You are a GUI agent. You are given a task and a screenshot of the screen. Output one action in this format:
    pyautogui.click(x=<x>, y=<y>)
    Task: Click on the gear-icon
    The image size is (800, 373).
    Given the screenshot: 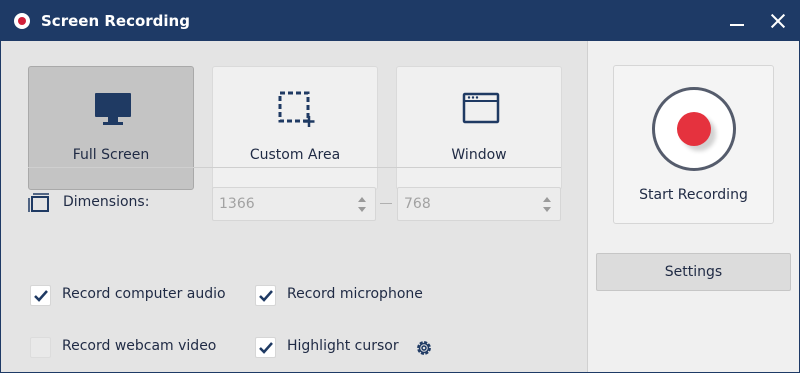 What is the action you would take?
    pyautogui.click(x=424, y=348)
    